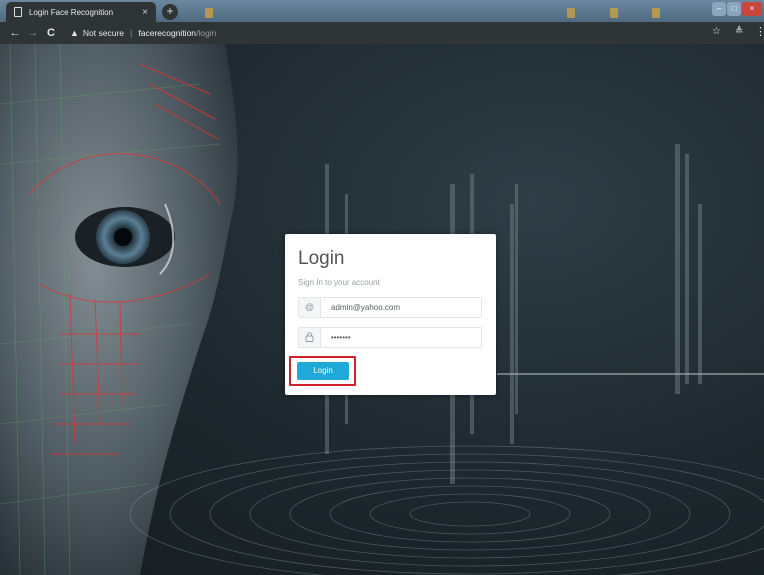 Image resolution: width=764 pixels, height=575 pixels. Describe the element at coordinates (336, 337) in the screenshot. I see `password-input: •••••••` at that location.